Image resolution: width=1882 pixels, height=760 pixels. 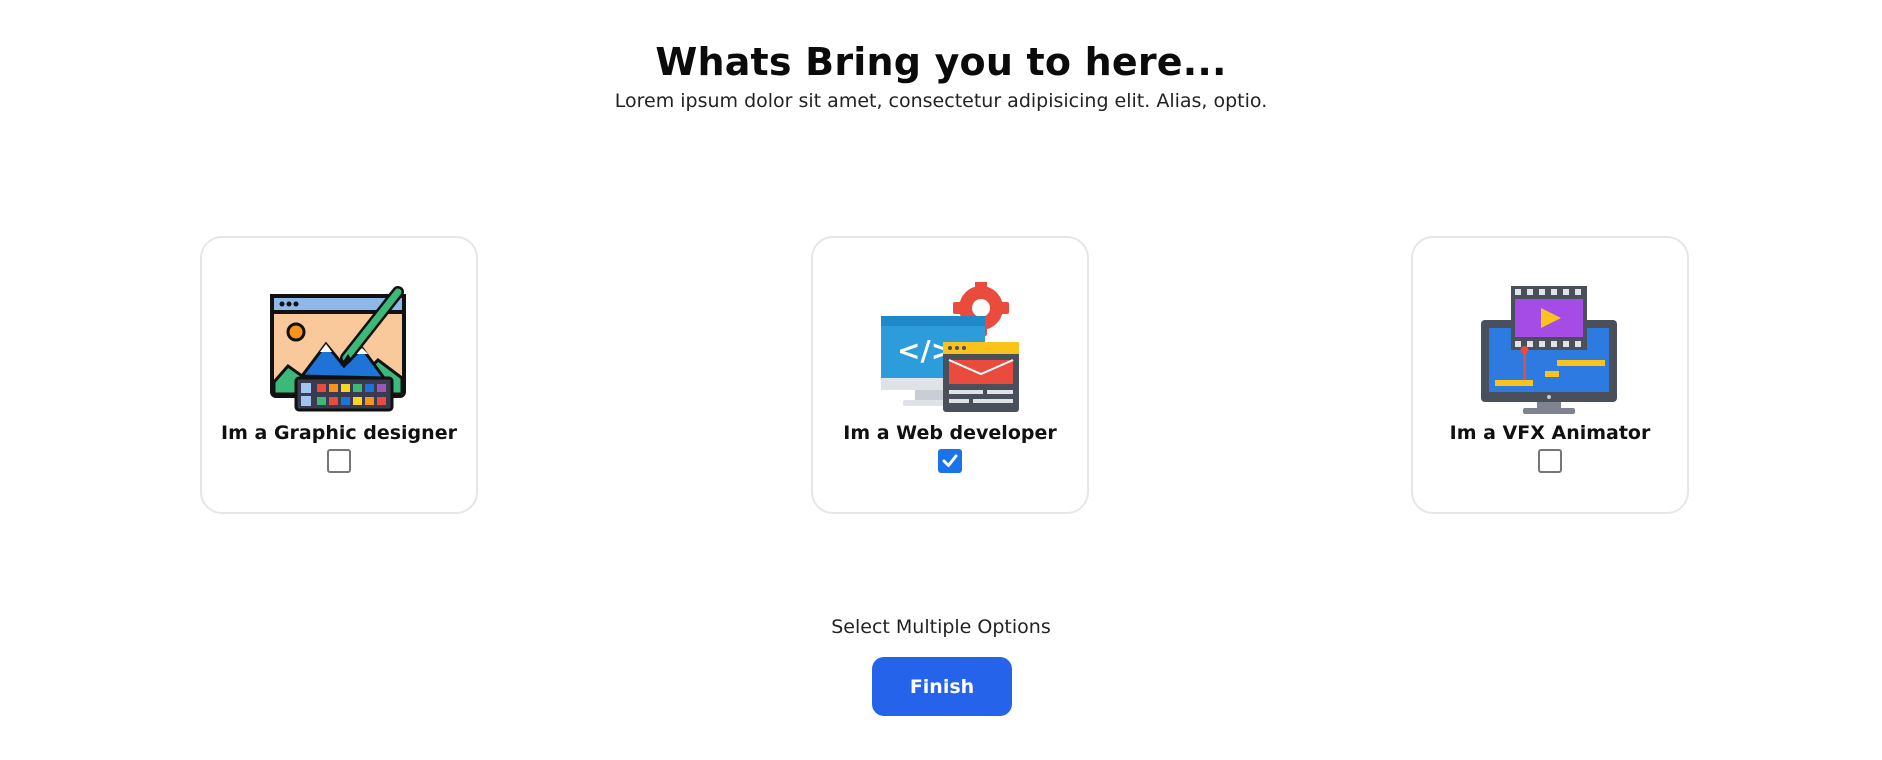 I want to click on graphic-design-icon, so click(x=340, y=348).